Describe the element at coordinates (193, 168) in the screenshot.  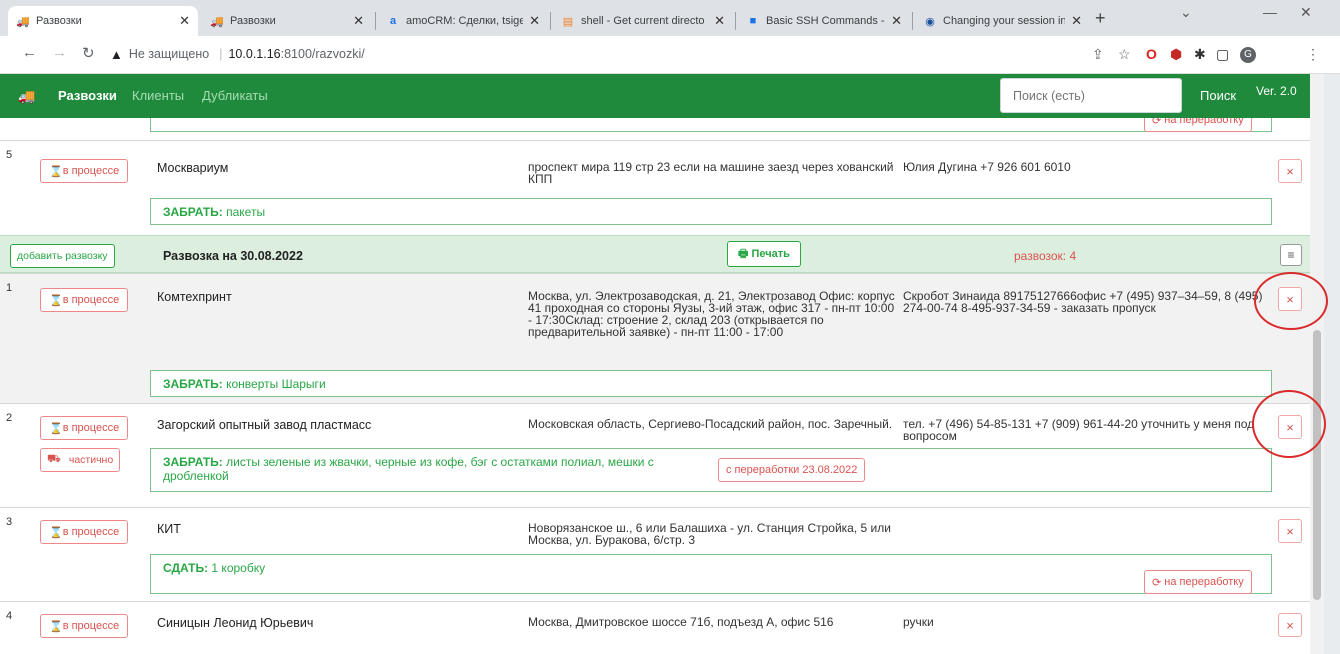
I see `client-name: Москвариум` at that location.